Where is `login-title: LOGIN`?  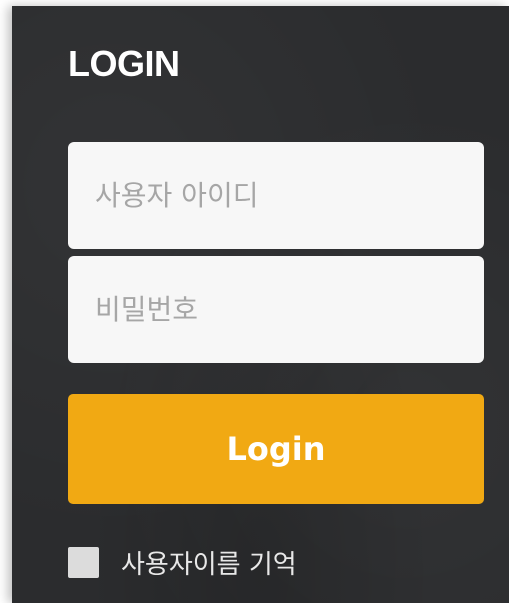 login-title: LOGIN is located at coordinates (124, 63).